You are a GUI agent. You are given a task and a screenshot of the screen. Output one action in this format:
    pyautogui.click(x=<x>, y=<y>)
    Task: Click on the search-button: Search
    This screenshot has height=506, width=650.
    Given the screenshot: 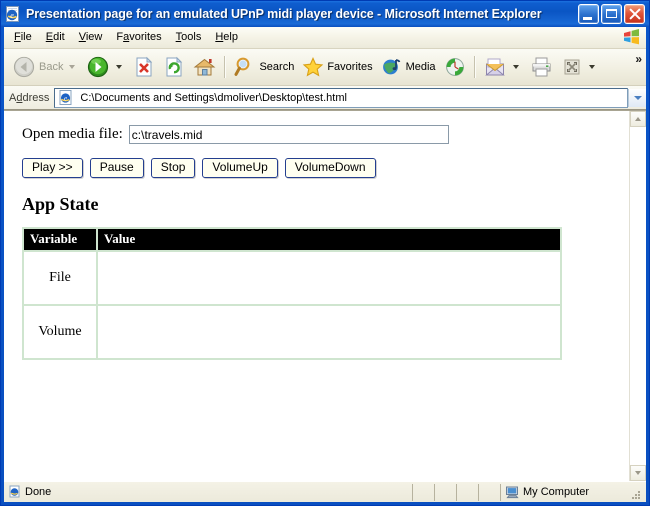 What is the action you would take?
    pyautogui.click(x=264, y=67)
    